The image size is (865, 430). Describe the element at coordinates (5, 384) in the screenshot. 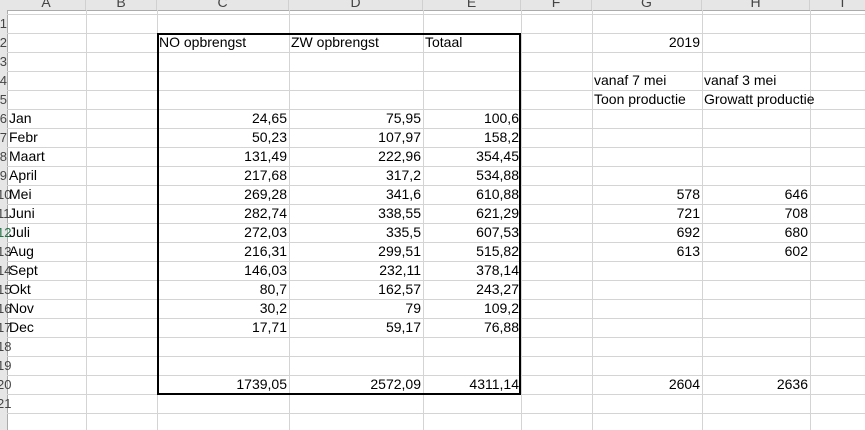

I see `row-header-20: 20` at that location.